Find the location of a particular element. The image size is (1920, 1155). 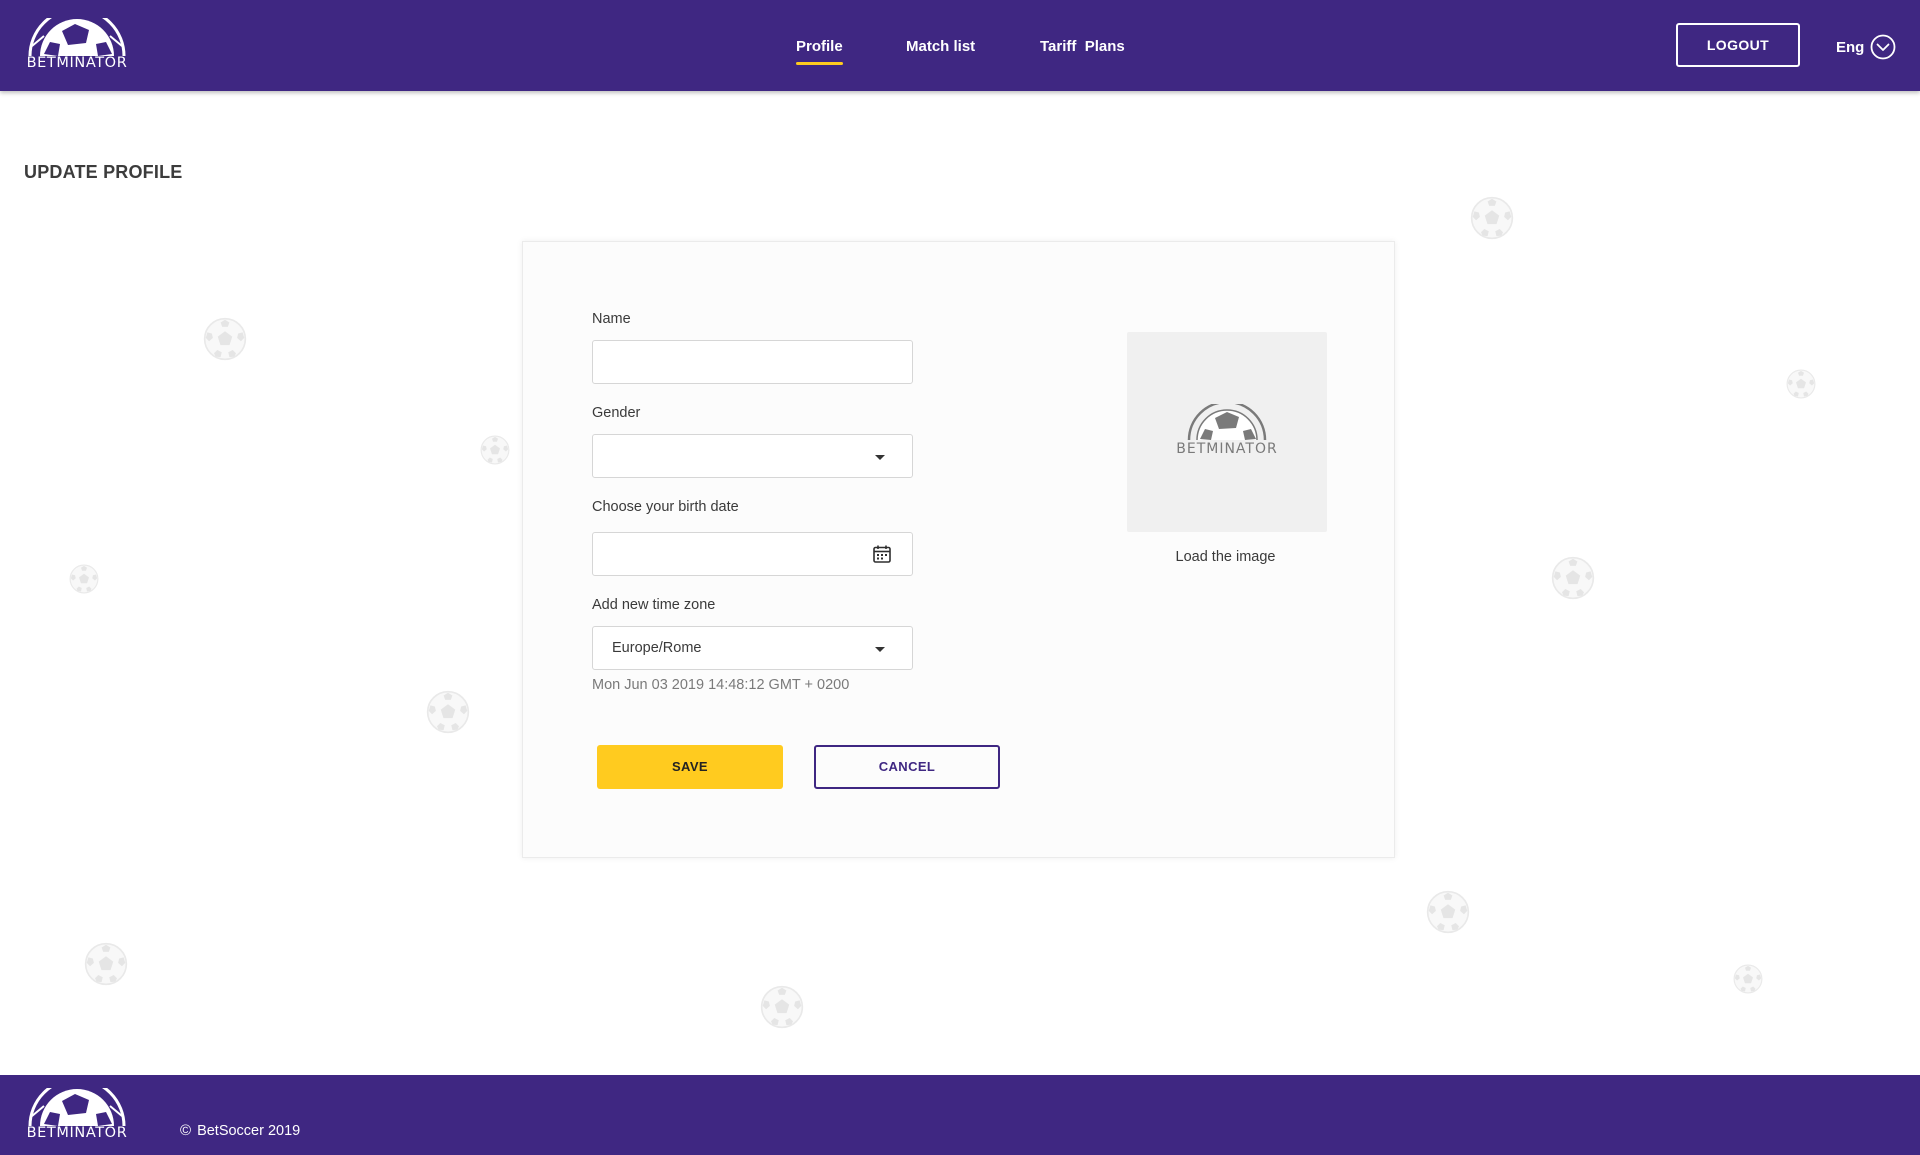

birth-date-field is located at coordinates (752, 554).